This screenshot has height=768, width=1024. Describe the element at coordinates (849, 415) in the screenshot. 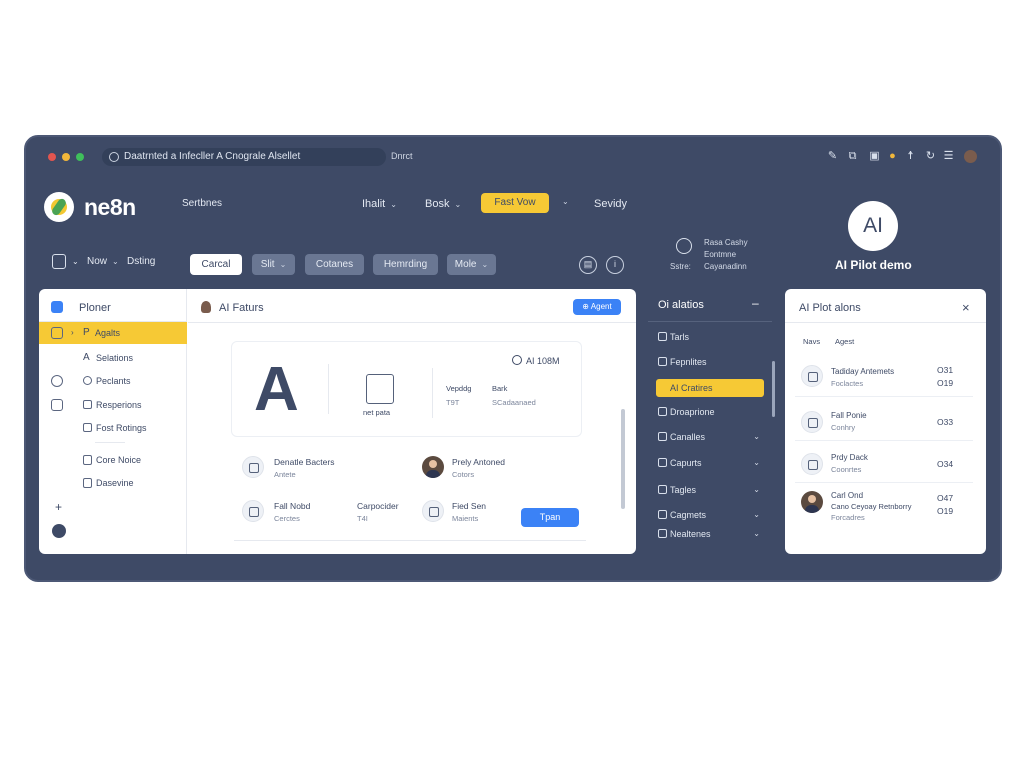

I see `row-title: Fall Ponie` at that location.